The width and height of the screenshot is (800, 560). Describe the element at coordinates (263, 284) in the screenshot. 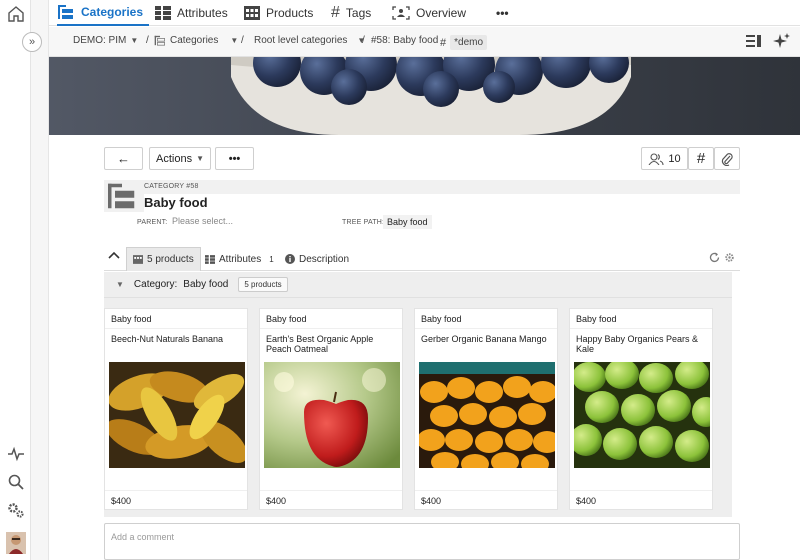

I see `group-count-badge: 5 products` at that location.